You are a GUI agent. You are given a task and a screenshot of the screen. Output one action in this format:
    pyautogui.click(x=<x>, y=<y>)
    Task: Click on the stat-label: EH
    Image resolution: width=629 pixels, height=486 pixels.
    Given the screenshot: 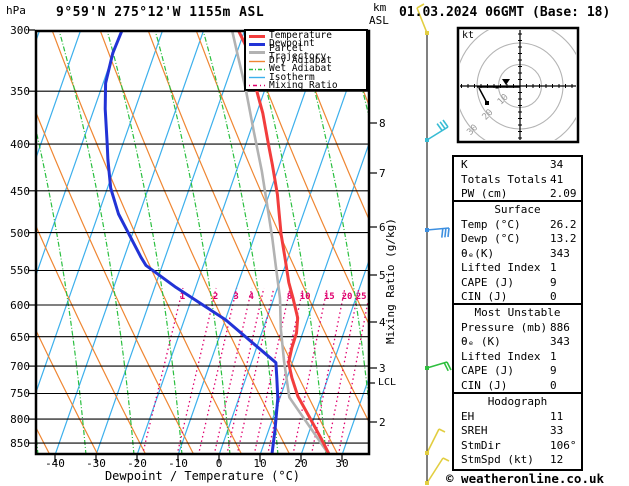 What is the action you would take?
    pyautogui.click(x=468, y=416)
    